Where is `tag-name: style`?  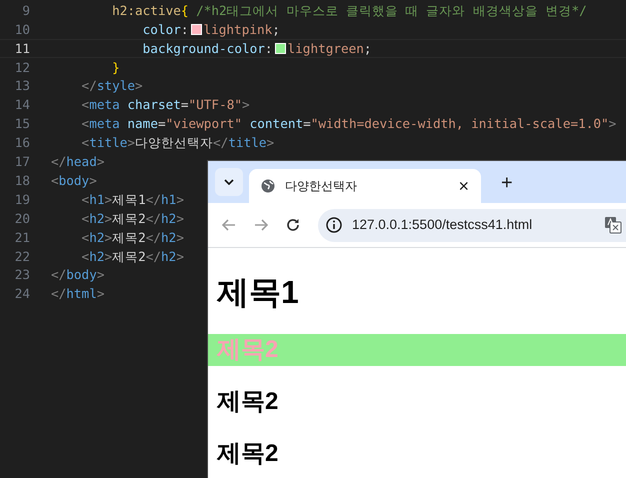
tag-name: style is located at coordinates (116, 86).